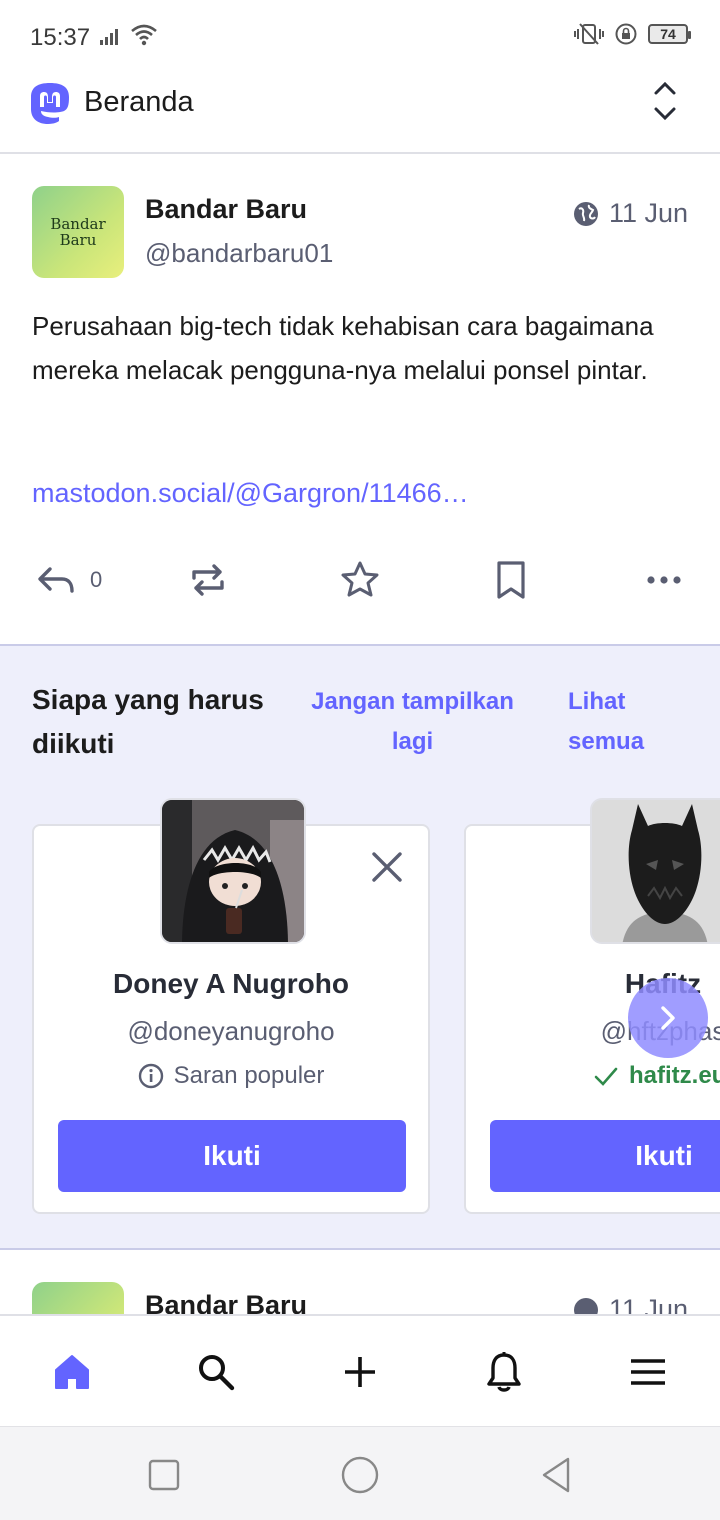 Image resolution: width=720 pixels, height=1520 pixels. What do you see at coordinates (626, 34) in the screenshot?
I see `lock-rotation-icon` at bounding box center [626, 34].